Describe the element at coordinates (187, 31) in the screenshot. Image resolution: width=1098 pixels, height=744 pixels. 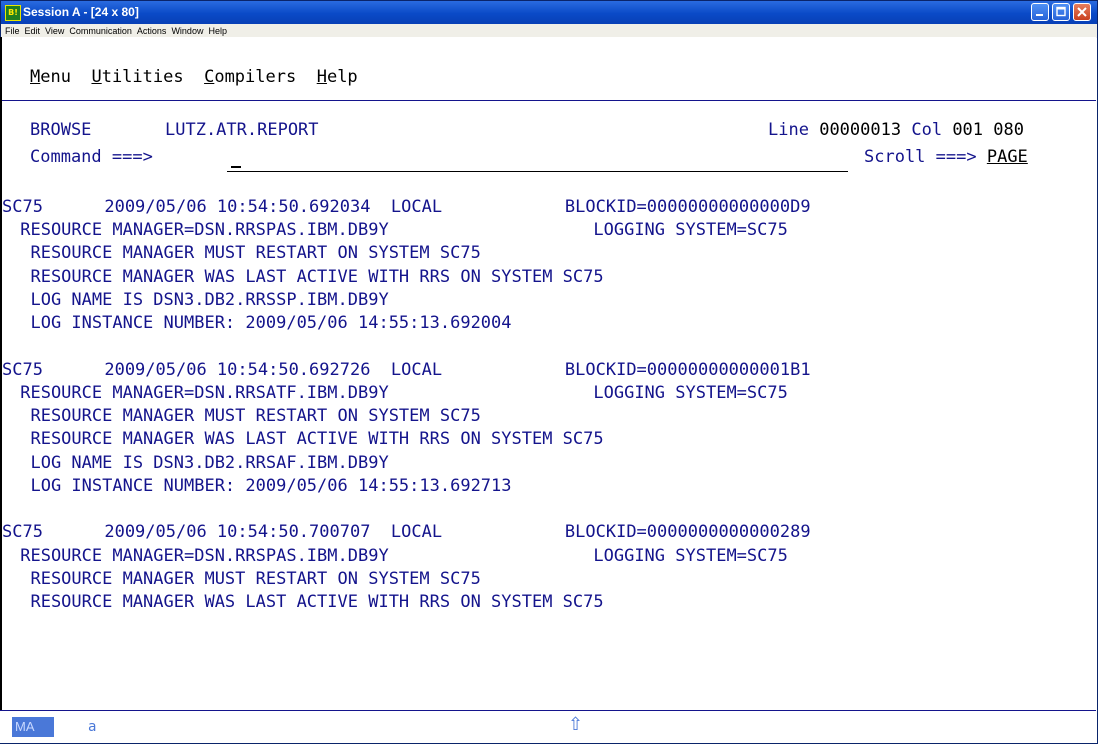
I see `menu-window: Window` at that location.